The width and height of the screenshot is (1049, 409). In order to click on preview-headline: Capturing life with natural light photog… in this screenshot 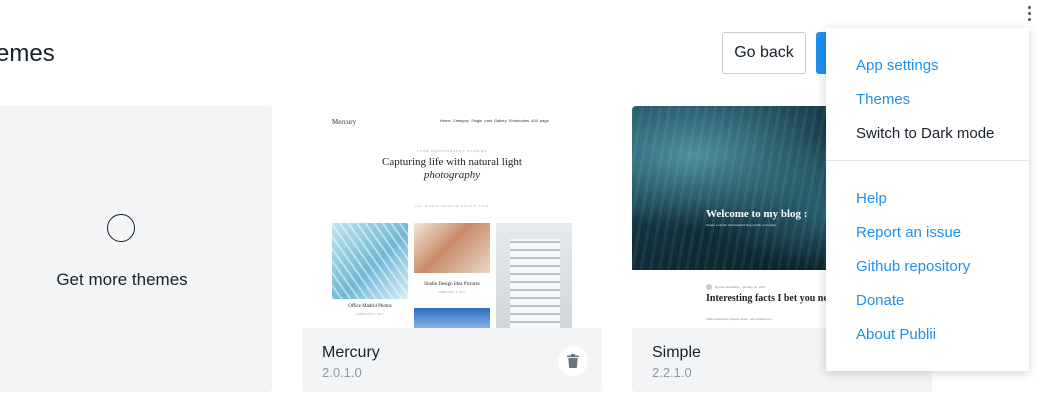, I will do `click(452, 168)`.